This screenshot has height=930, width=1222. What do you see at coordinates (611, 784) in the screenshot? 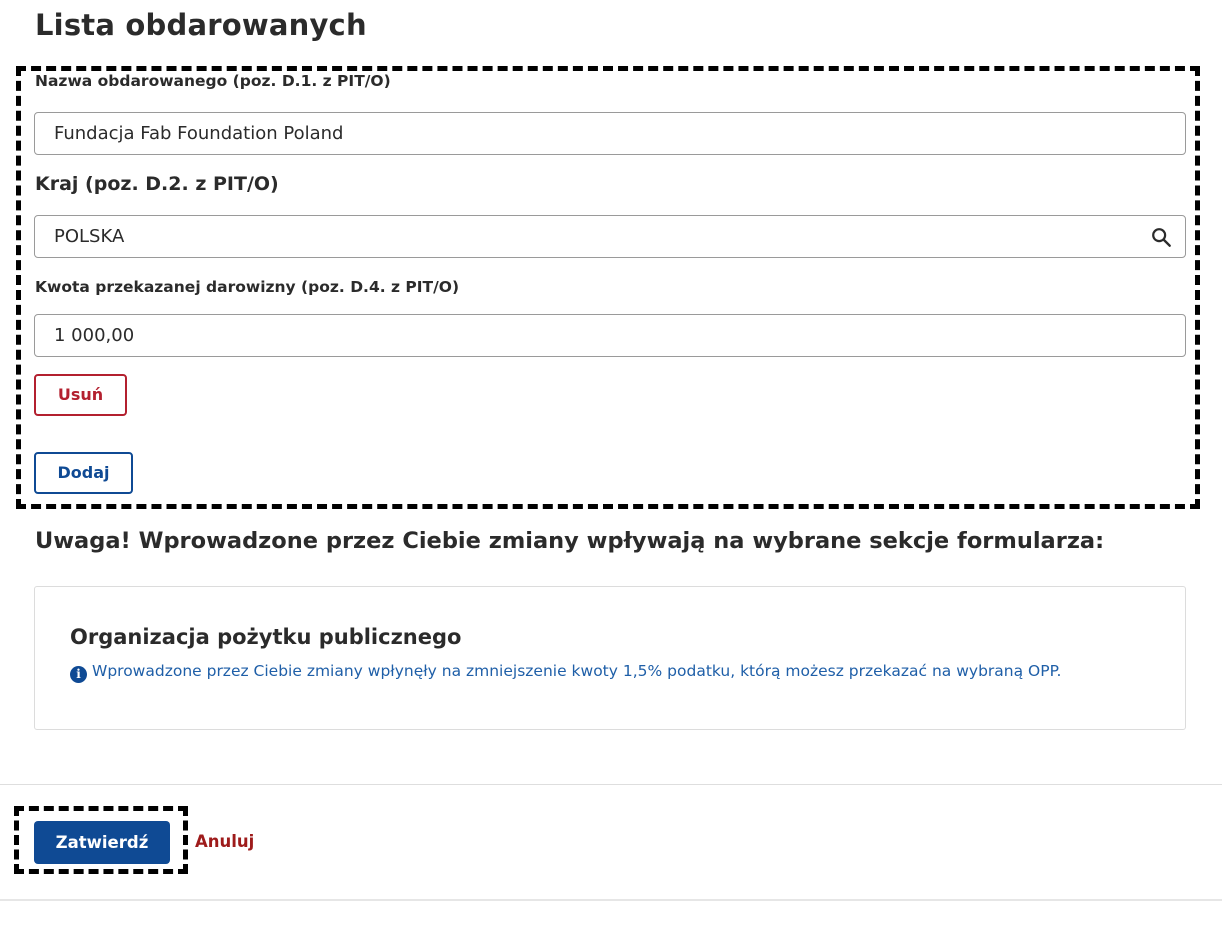
I see `footer-divider-top` at bounding box center [611, 784].